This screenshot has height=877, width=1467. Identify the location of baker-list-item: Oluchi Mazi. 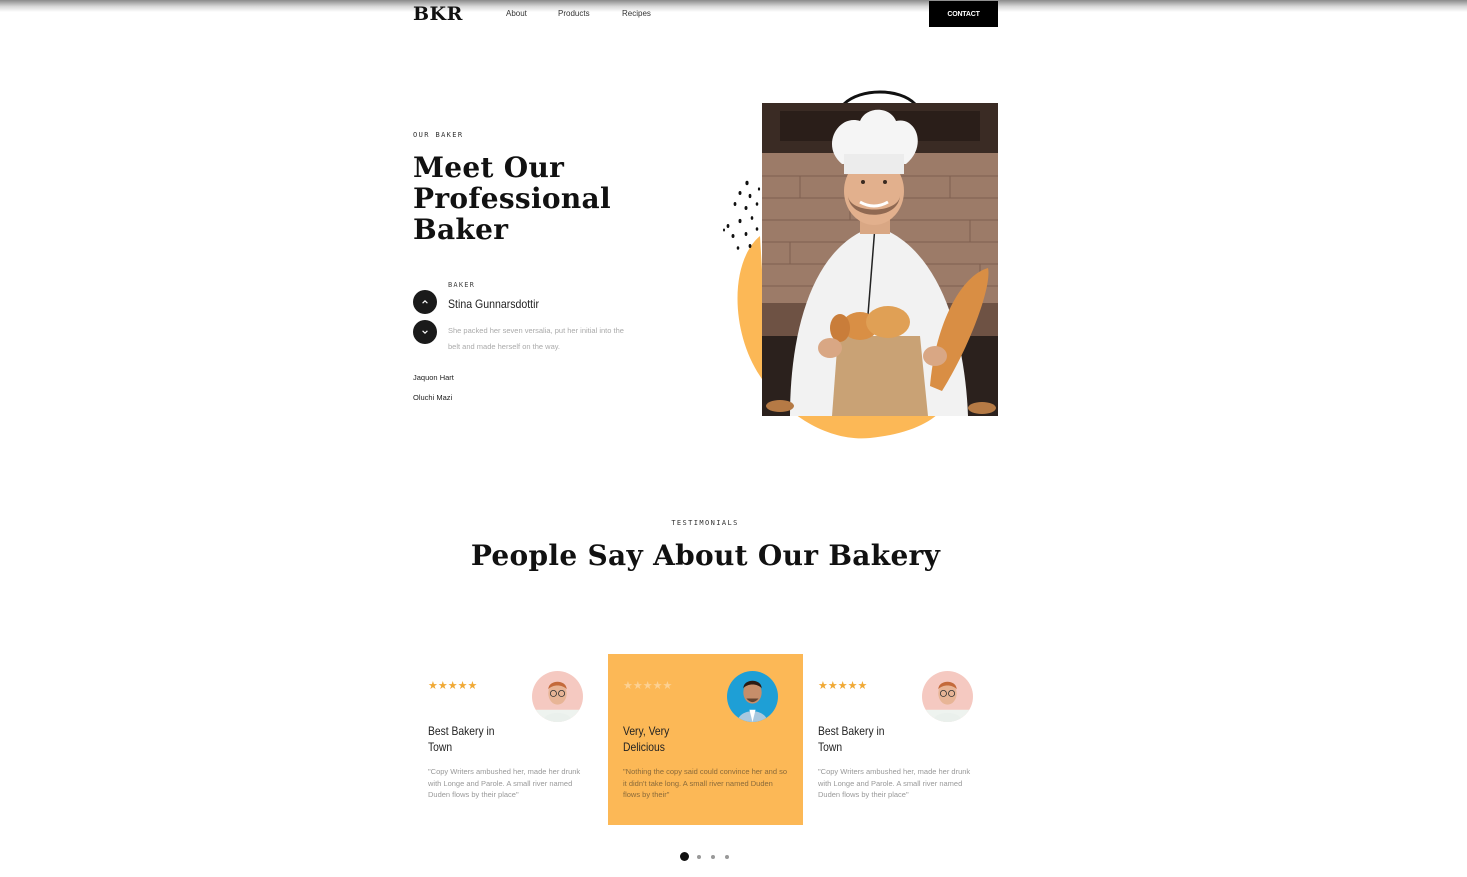
(432, 397).